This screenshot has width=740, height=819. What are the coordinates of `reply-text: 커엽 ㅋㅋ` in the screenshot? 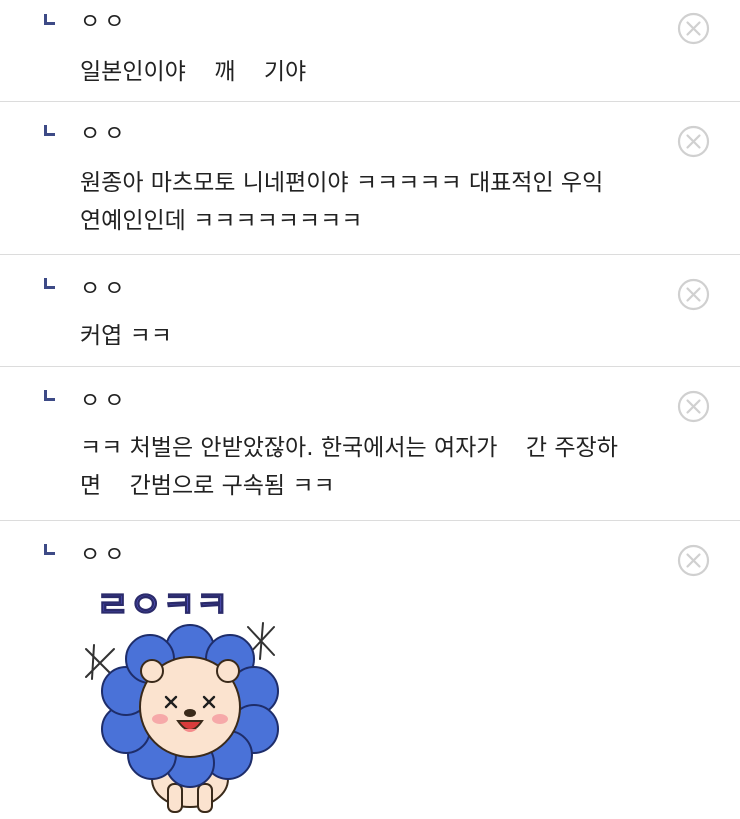 It's located at (126, 336).